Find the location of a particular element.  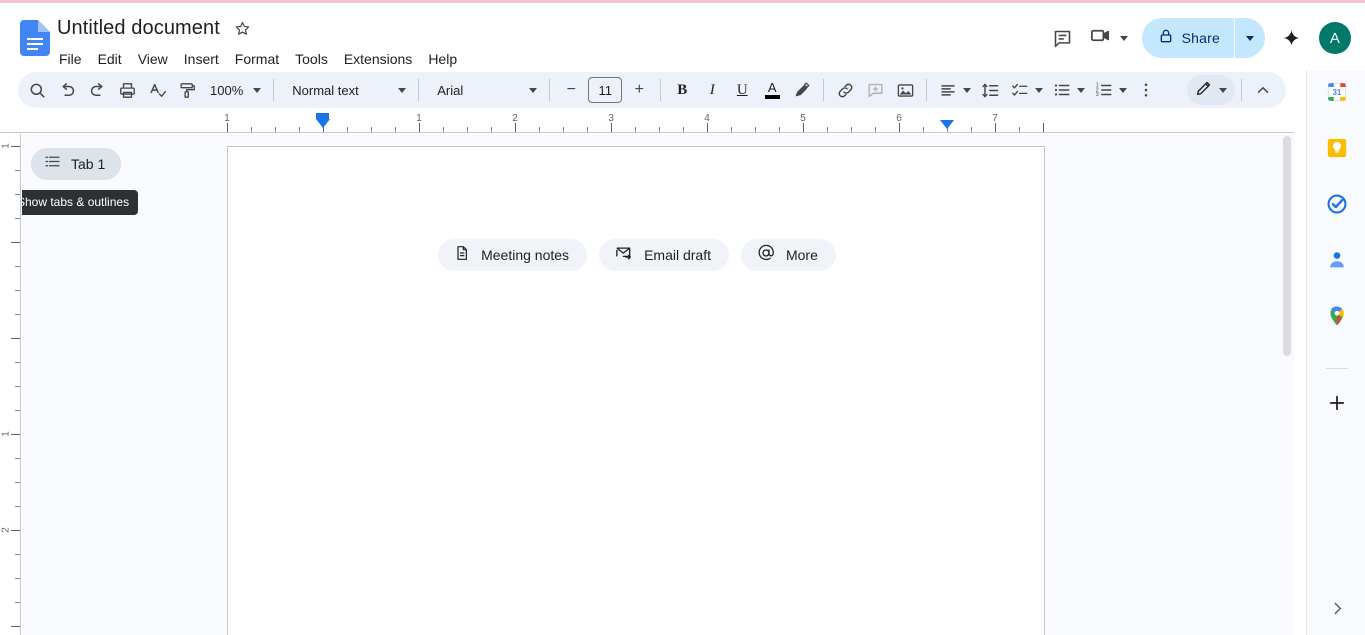

insert-link-icon is located at coordinates (845, 90).